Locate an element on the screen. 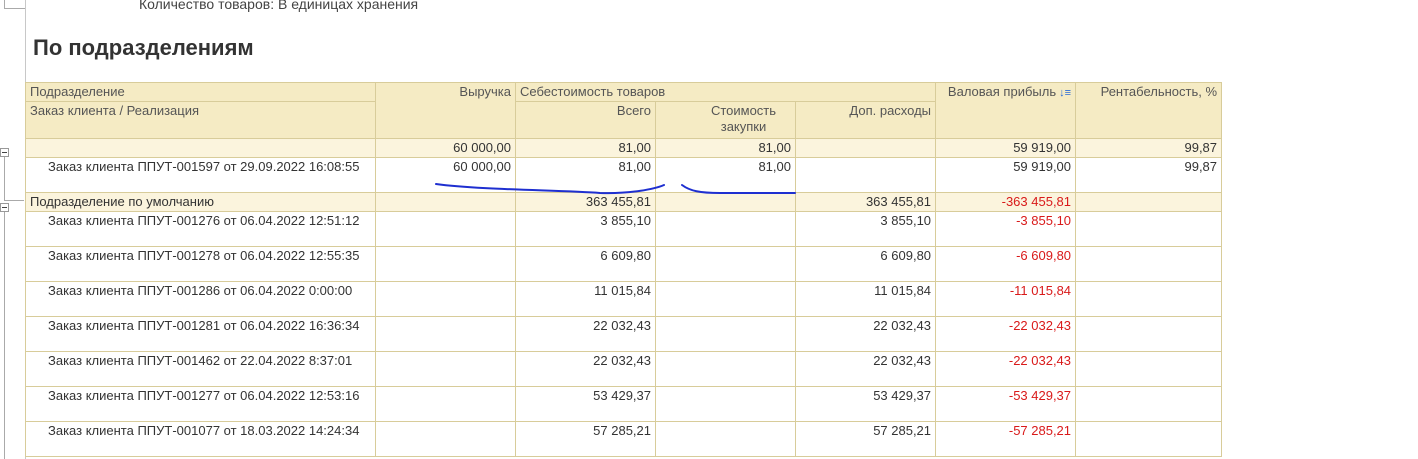 The height and width of the screenshot is (459, 1418). group-purchase-cell: 81,00 is located at coordinates (725, 148).